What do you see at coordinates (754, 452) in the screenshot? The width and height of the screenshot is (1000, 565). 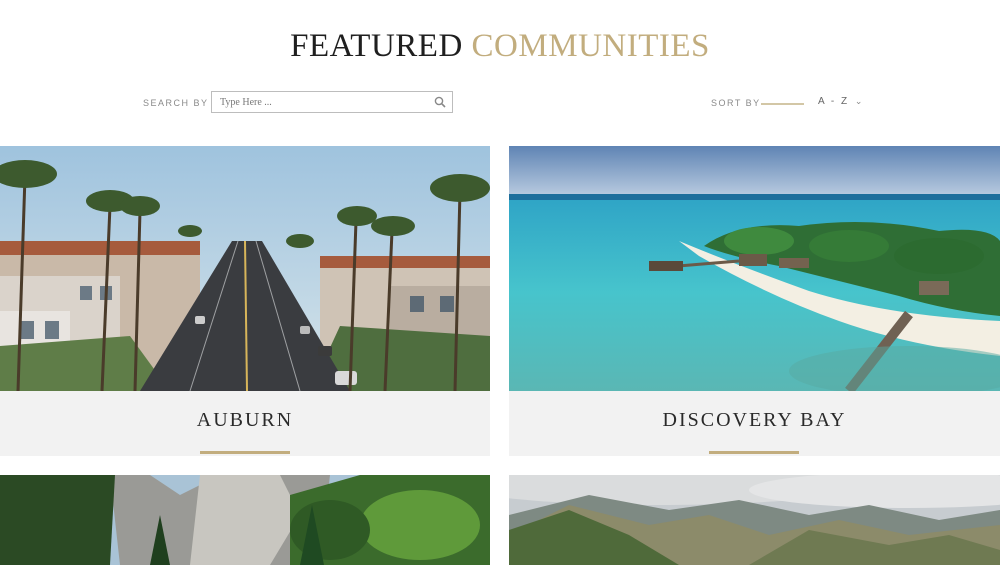 I see `community-underline-discovery-bay` at bounding box center [754, 452].